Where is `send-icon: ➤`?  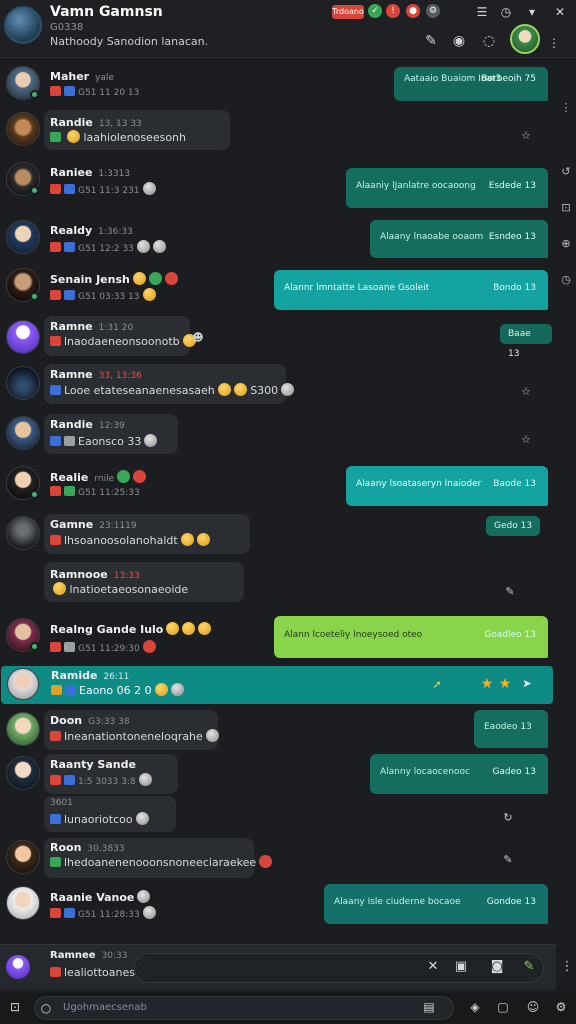
send-icon: ➤ is located at coordinates (527, 684).